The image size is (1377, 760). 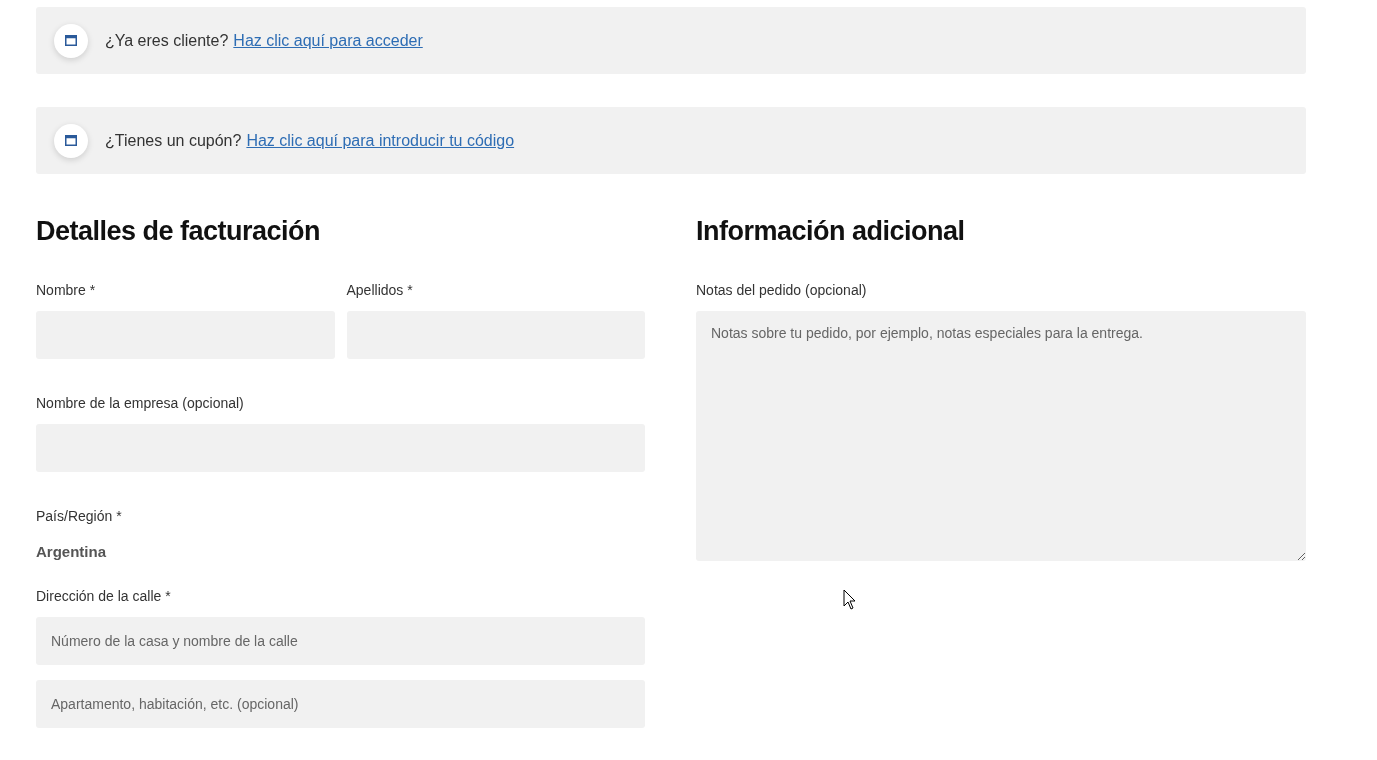 I want to click on field-value: Argentina, so click(x=71, y=552).